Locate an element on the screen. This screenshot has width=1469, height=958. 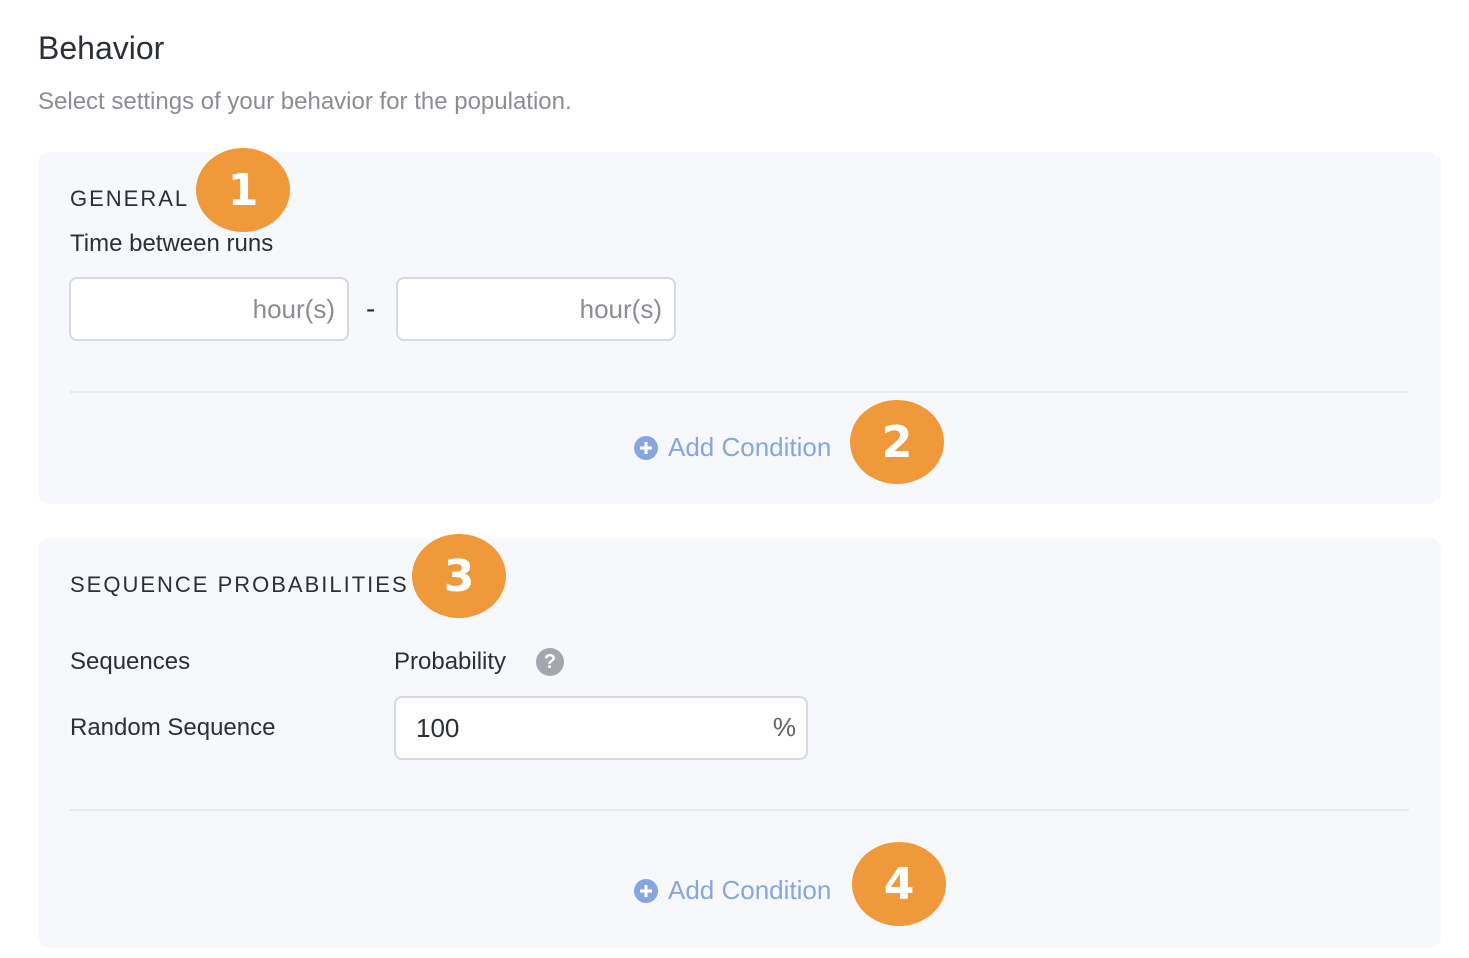
min-hours-input is located at coordinates (209, 309).